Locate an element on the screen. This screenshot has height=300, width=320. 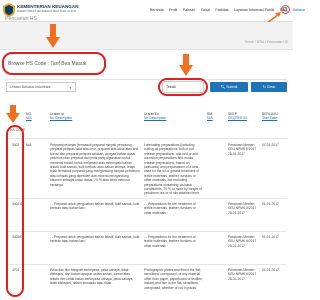
nav-beranda: Beranda is located at coordinates (157, 10).